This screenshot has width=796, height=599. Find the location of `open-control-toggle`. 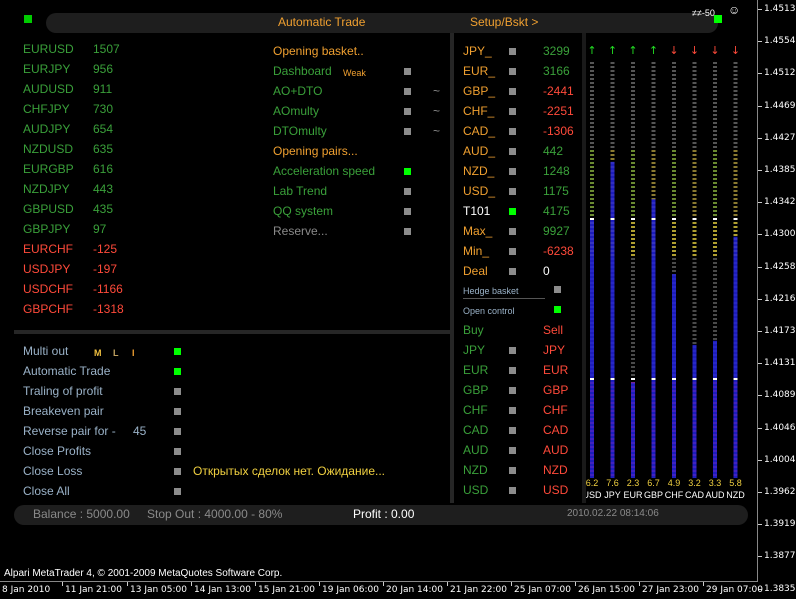

open-control-toggle is located at coordinates (557, 309).